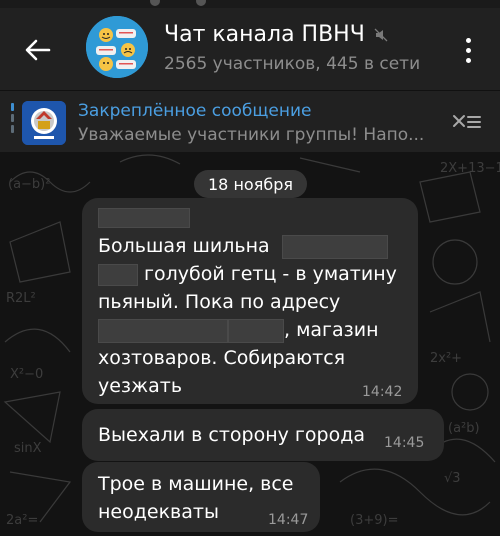  What do you see at coordinates (21, 298) in the screenshot?
I see `svg-text: R2L²` at bounding box center [21, 298].